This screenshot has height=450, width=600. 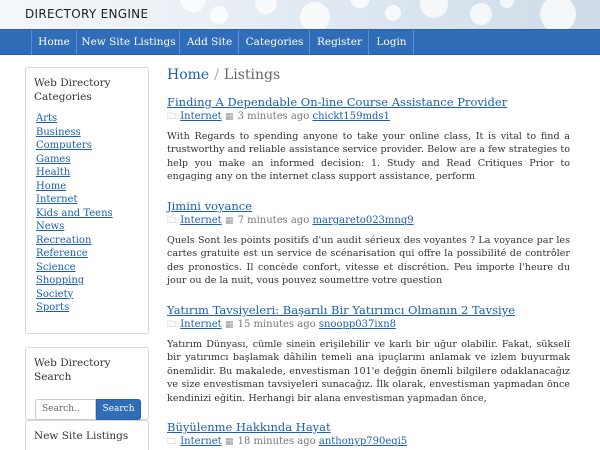 What do you see at coordinates (210, 42) in the screenshot?
I see `nav-add-site: Add Site` at bounding box center [210, 42].